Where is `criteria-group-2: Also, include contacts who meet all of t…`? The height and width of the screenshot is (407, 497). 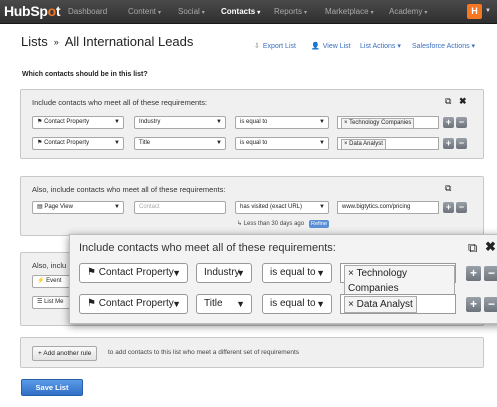
criteria-group-2: Also, include contacts who meet all of t… is located at coordinates (252, 206).